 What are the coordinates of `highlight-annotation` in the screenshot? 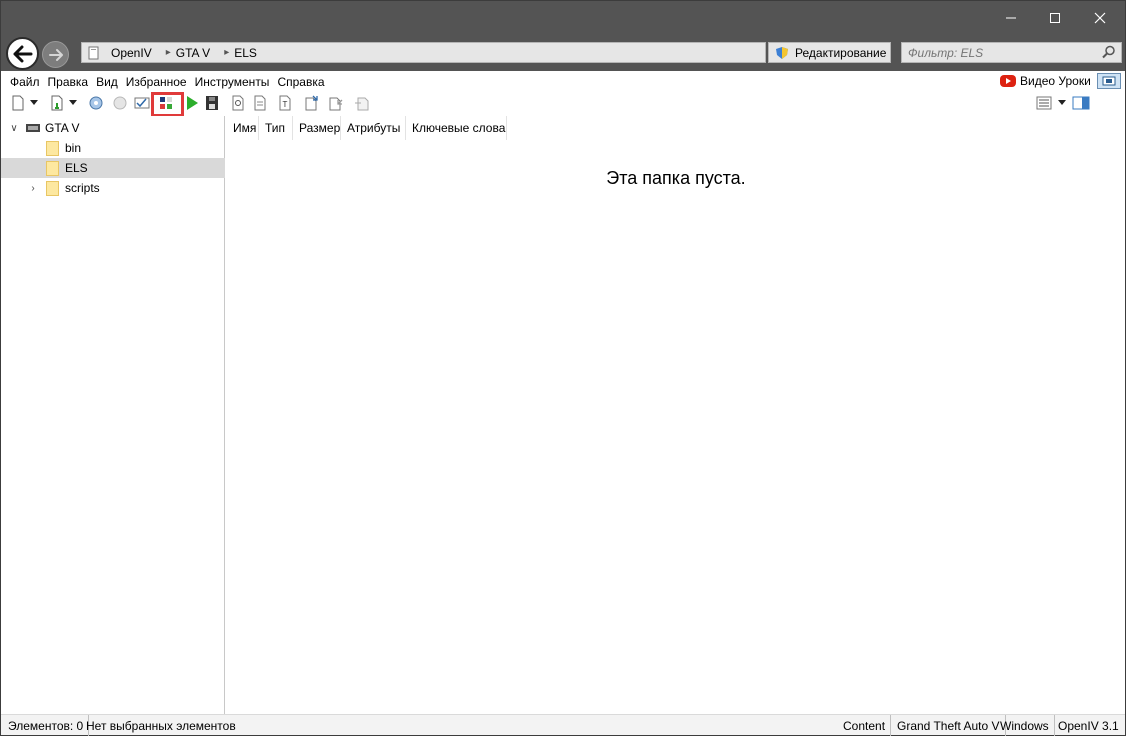 It's located at (167, 104).